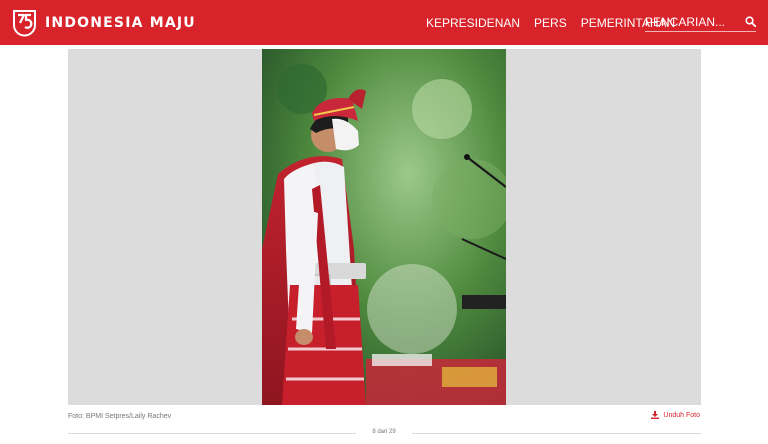 The height and width of the screenshot is (444, 768). I want to click on site-logo: INDONESIA MAJU, so click(104, 23).